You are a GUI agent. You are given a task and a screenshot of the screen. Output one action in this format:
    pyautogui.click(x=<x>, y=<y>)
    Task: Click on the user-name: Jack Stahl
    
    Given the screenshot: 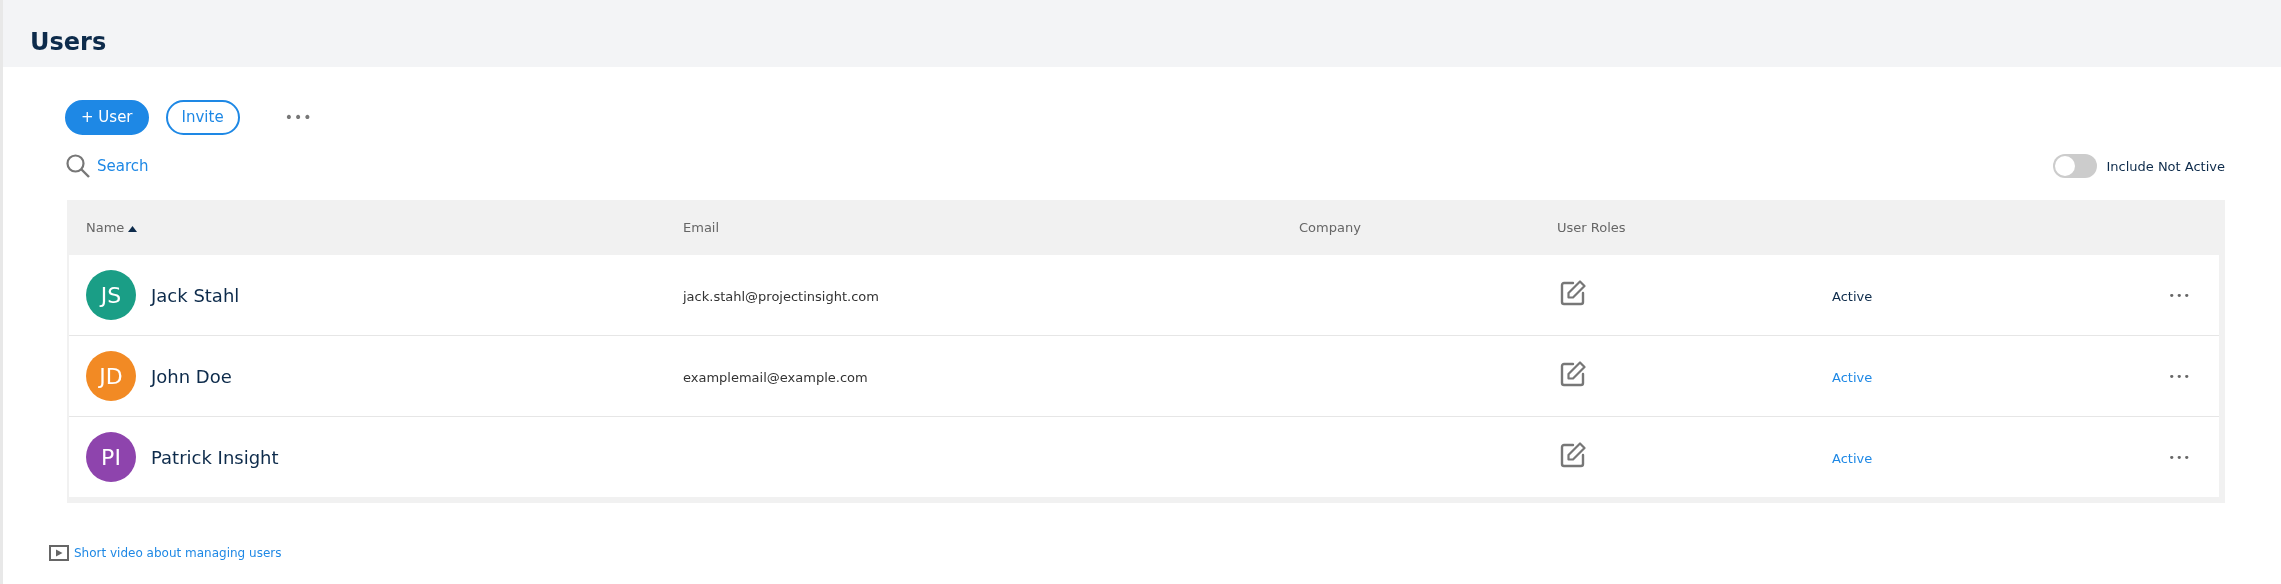 What is the action you would take?
    pyautogui.click(x=195, y=295)
    